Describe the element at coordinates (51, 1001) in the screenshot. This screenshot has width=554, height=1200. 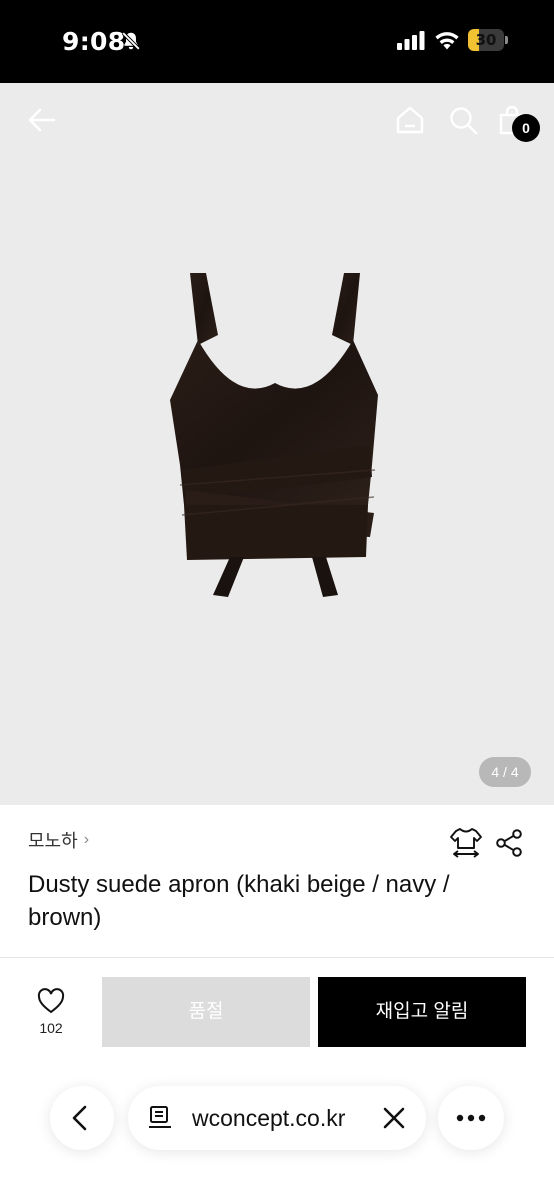
I see `heart-icon` at that location.